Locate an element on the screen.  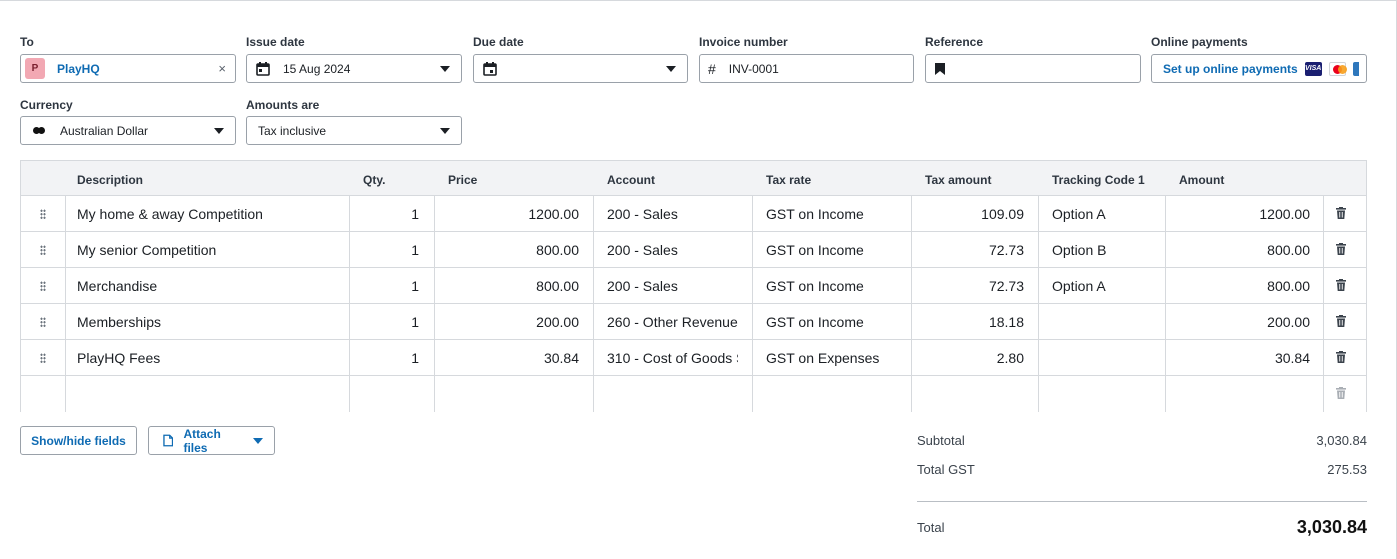
cell-amount: 30.84 is located at coordinates (1244, 358).